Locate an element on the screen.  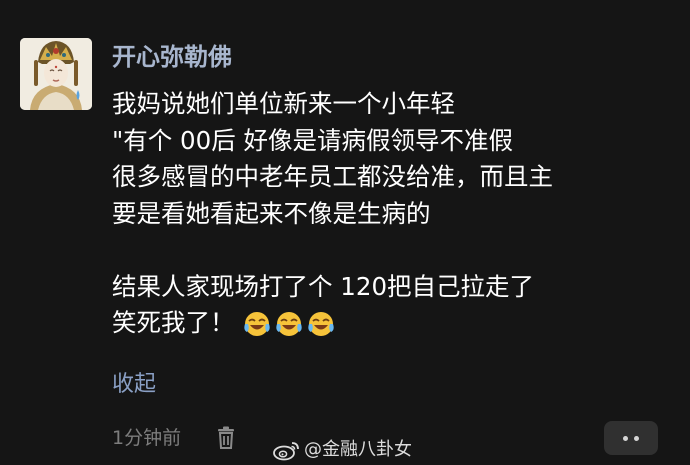
comment-line-last: 笑死我了！ is located at coordinates (332, 323).